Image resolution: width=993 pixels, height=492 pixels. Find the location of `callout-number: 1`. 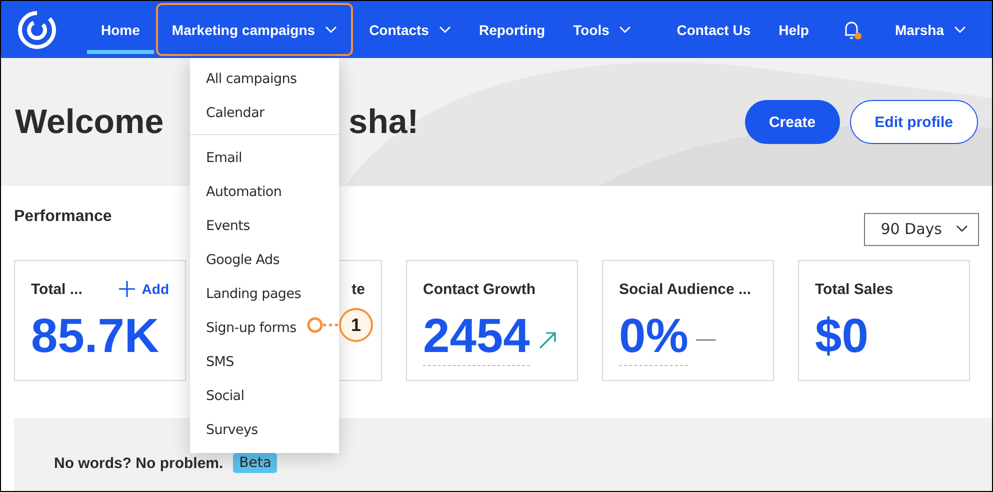

callout-number: 1 is located at coordinates (356, 325).